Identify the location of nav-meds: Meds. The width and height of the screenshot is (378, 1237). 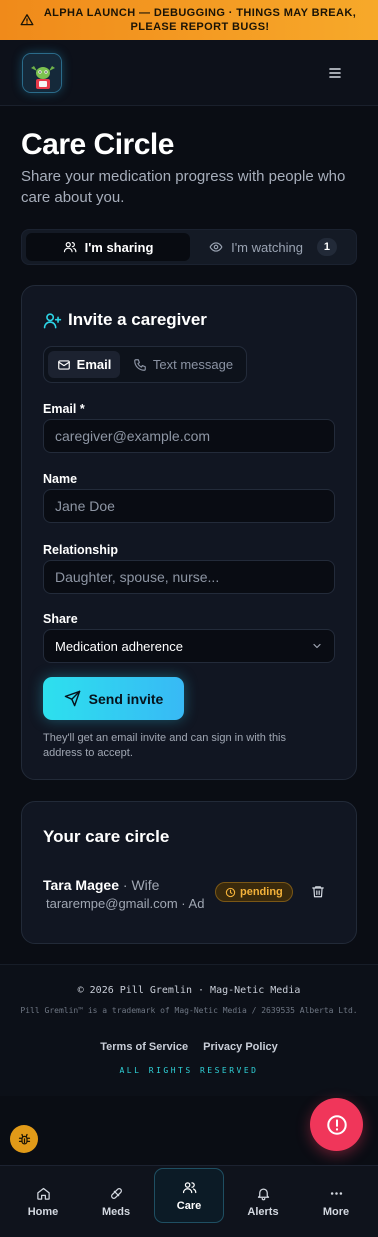
(116, 1201).